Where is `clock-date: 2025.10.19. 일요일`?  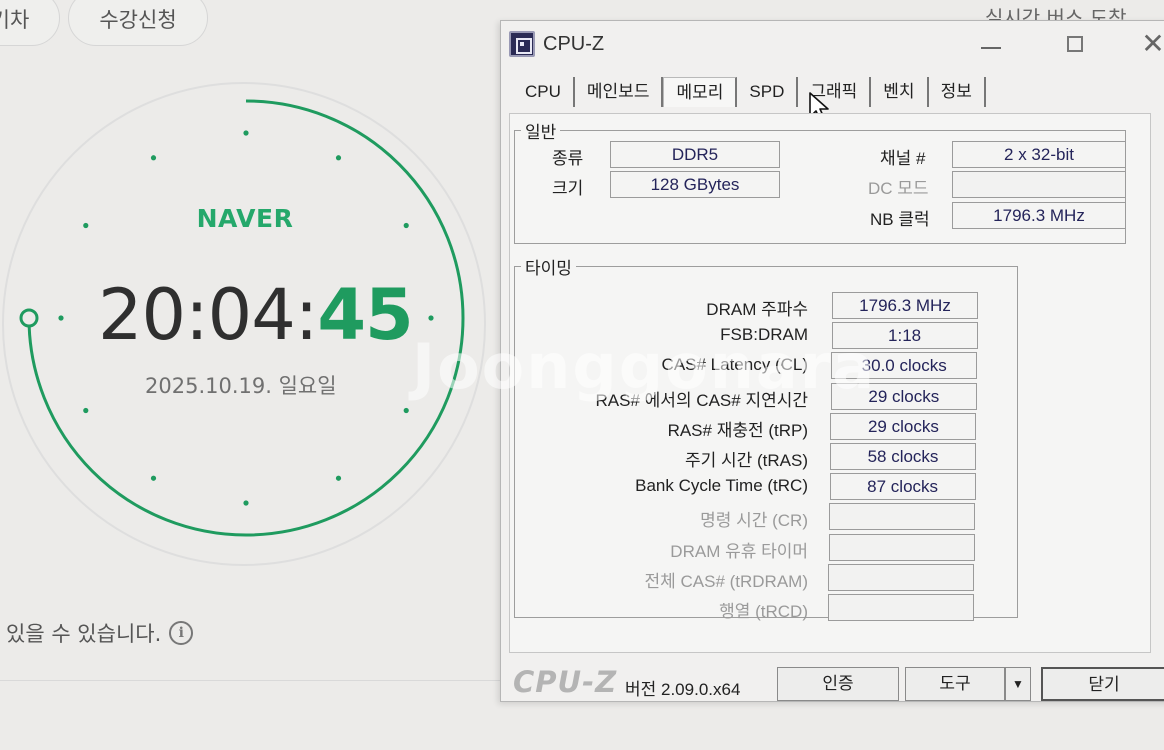 clock-date: 2025.10.19. 일요일 is located at coordinates (241, 386).